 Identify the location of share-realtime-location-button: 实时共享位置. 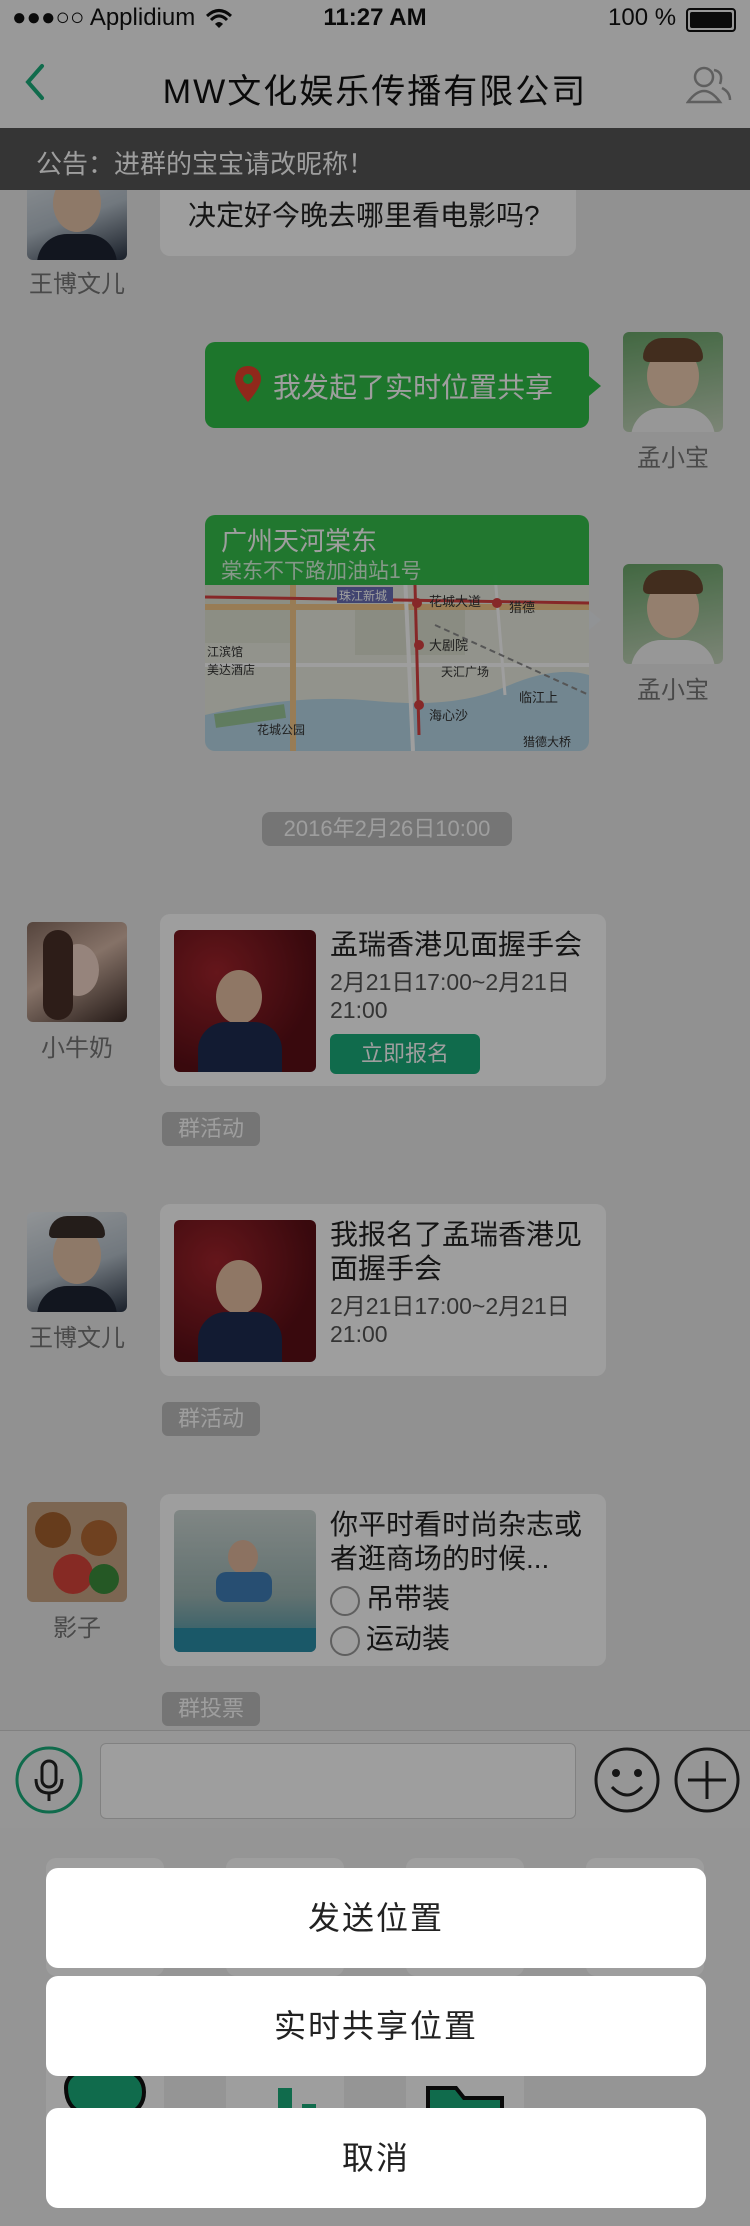
(376, 2026).